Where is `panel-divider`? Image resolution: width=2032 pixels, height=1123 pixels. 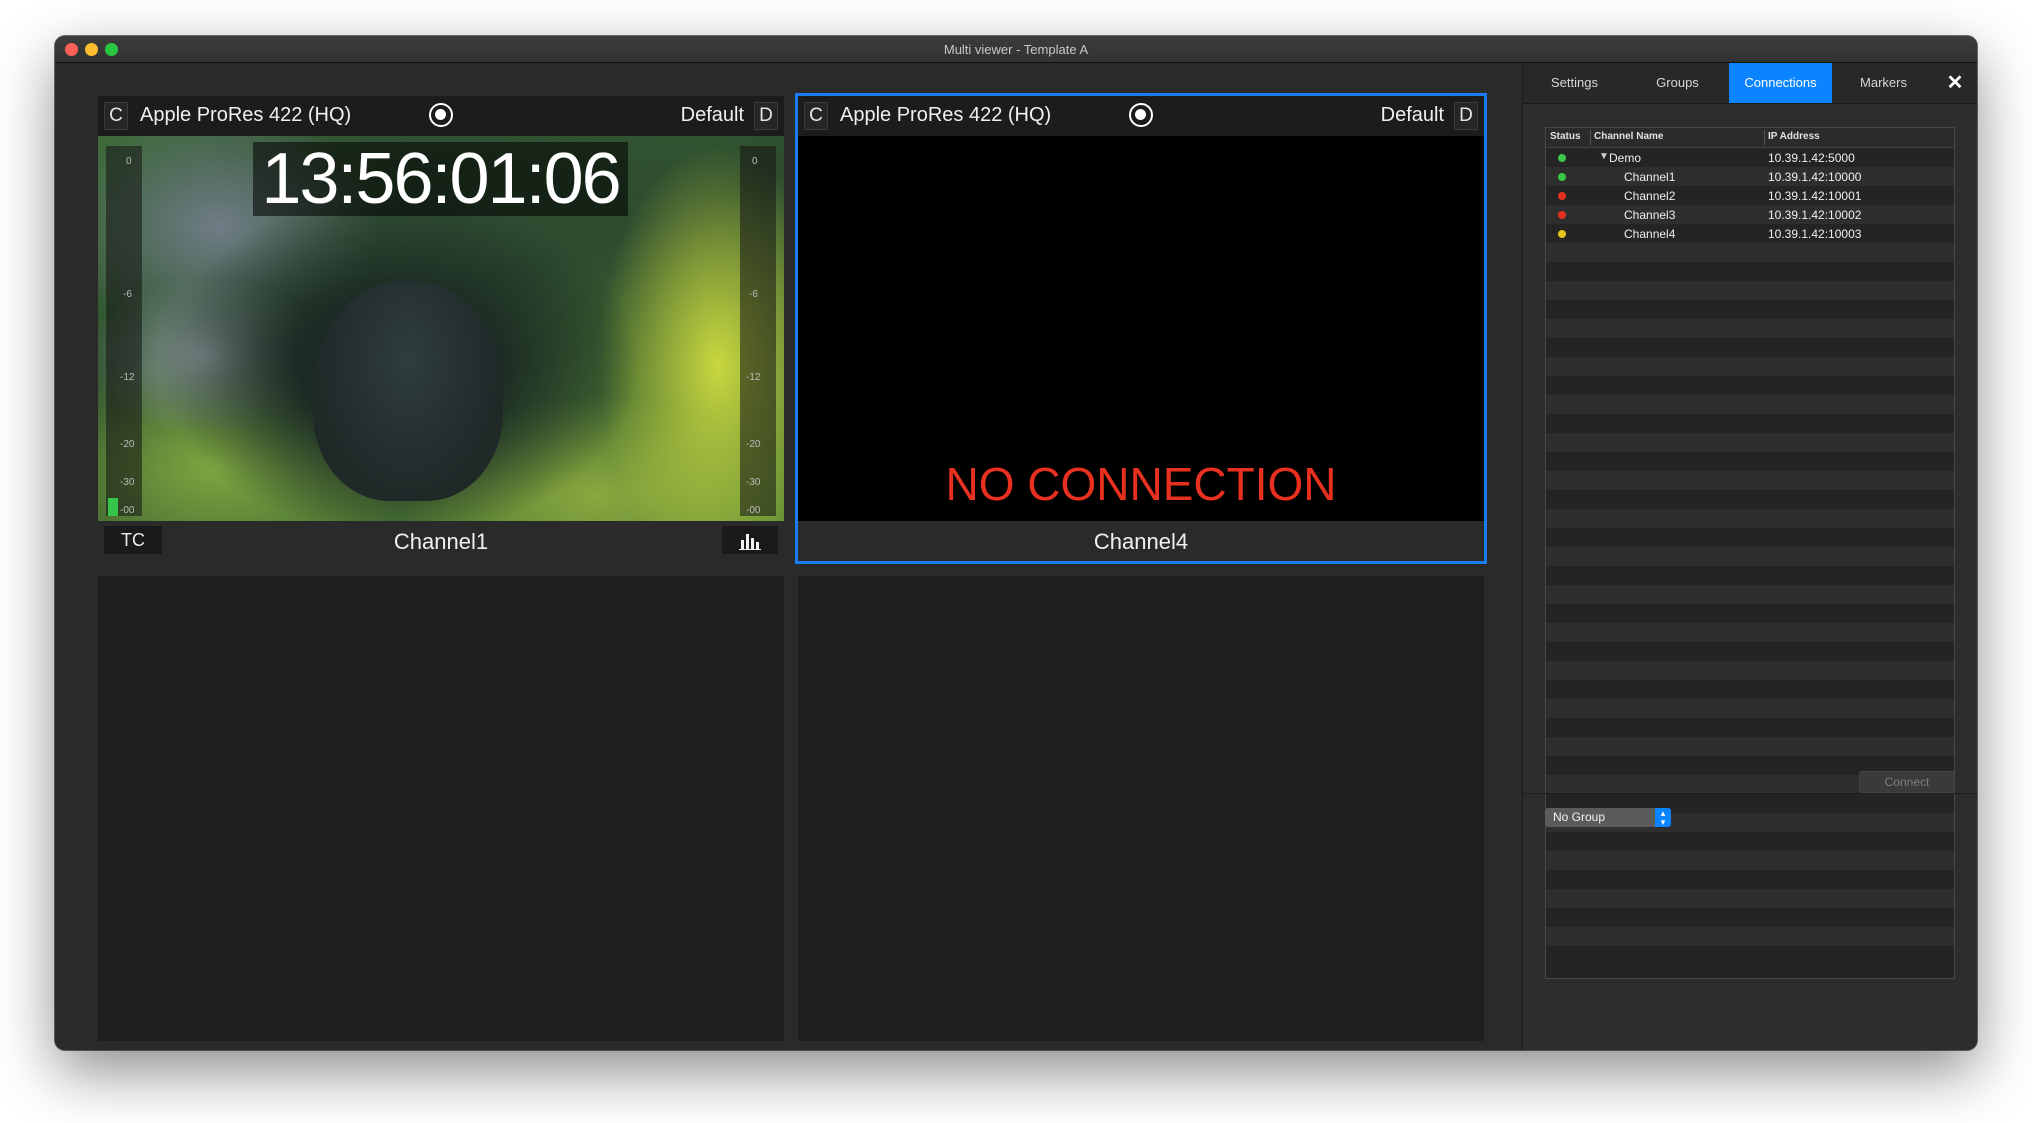
panel-divider is located at coordinates (1750, 793).